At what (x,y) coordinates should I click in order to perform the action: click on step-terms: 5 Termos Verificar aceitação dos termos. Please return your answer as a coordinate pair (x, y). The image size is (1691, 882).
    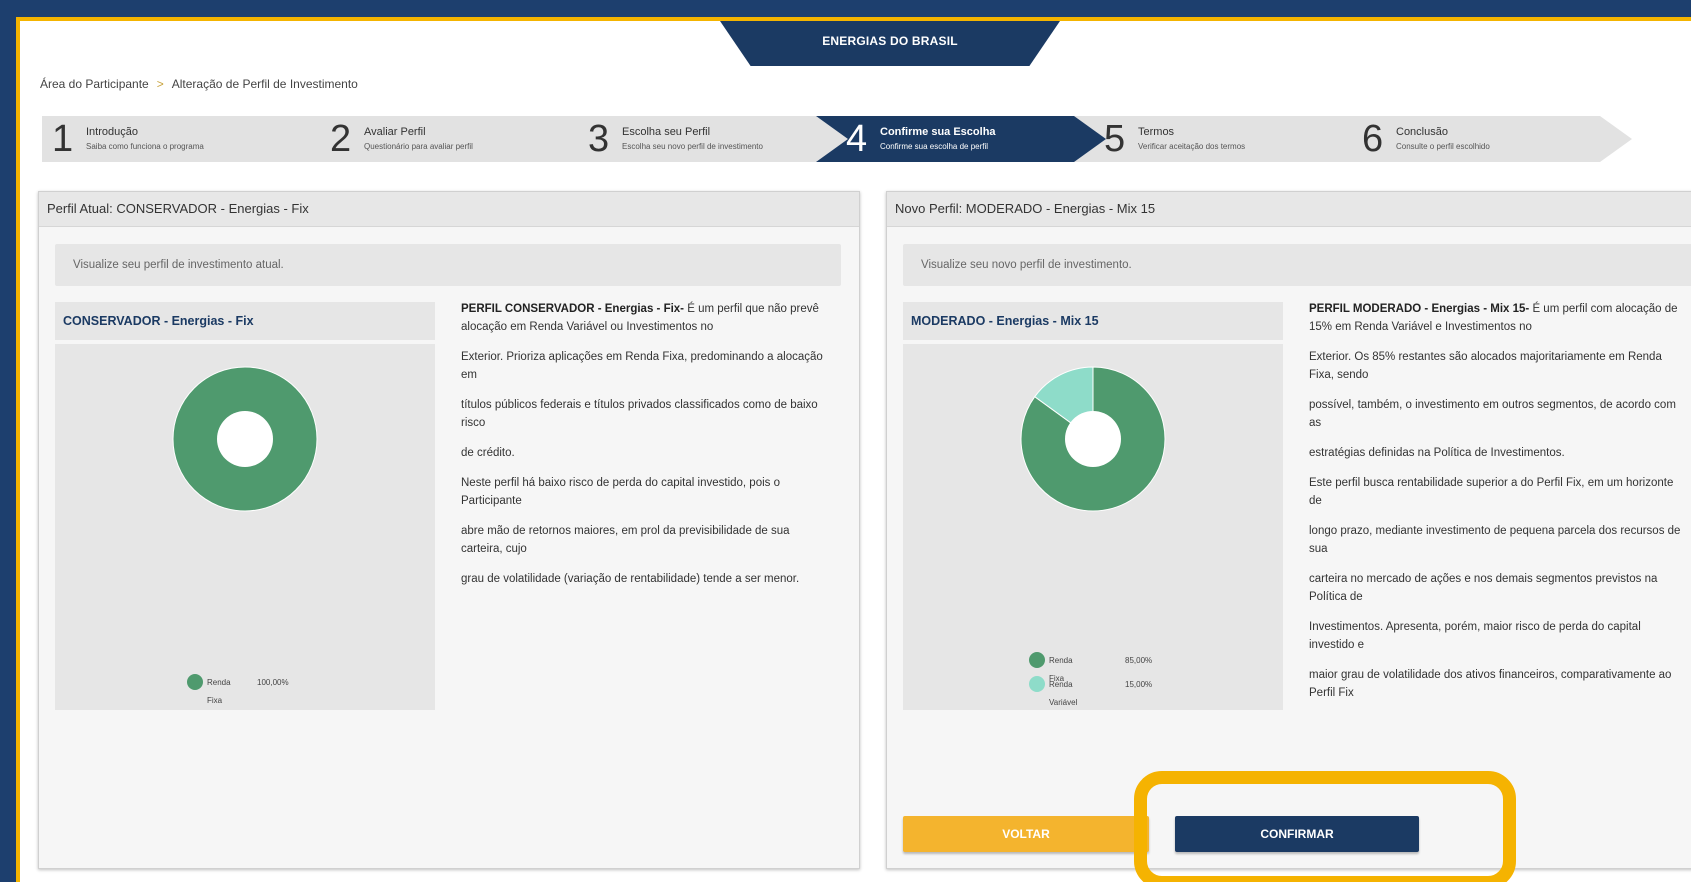
    Looking at the image, I should click on (1224, 139).